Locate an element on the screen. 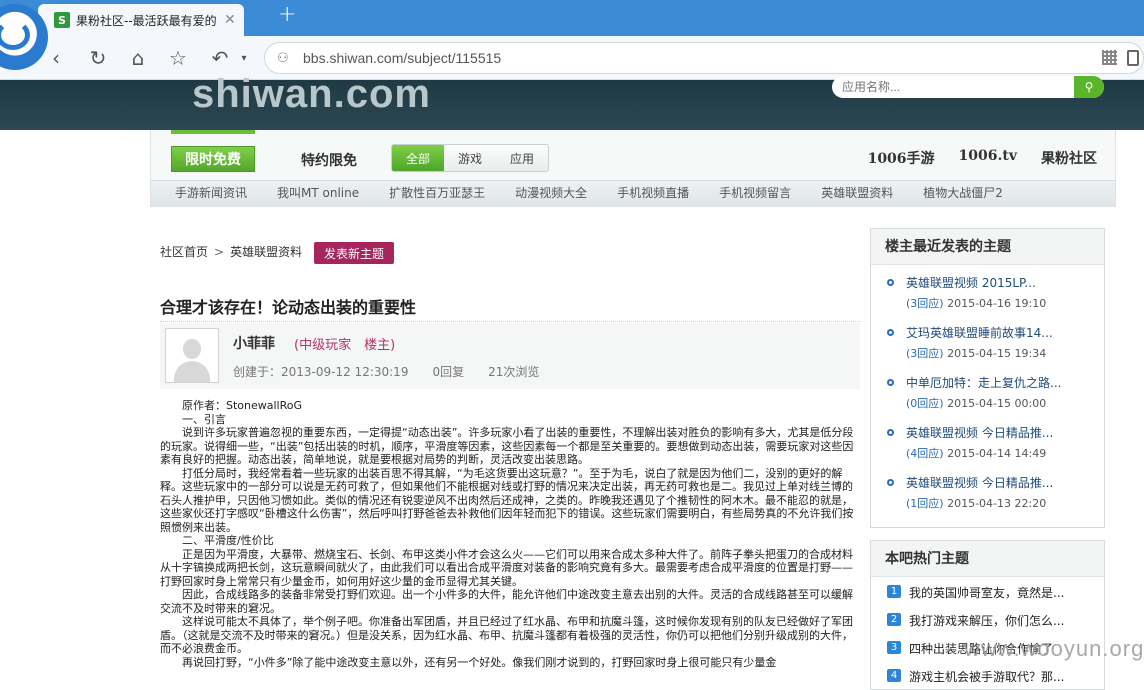 The width and height of the screenshot is (1144, 690). timestamp: 2015-04-16 19:10 is located at coordinates (997, 303).